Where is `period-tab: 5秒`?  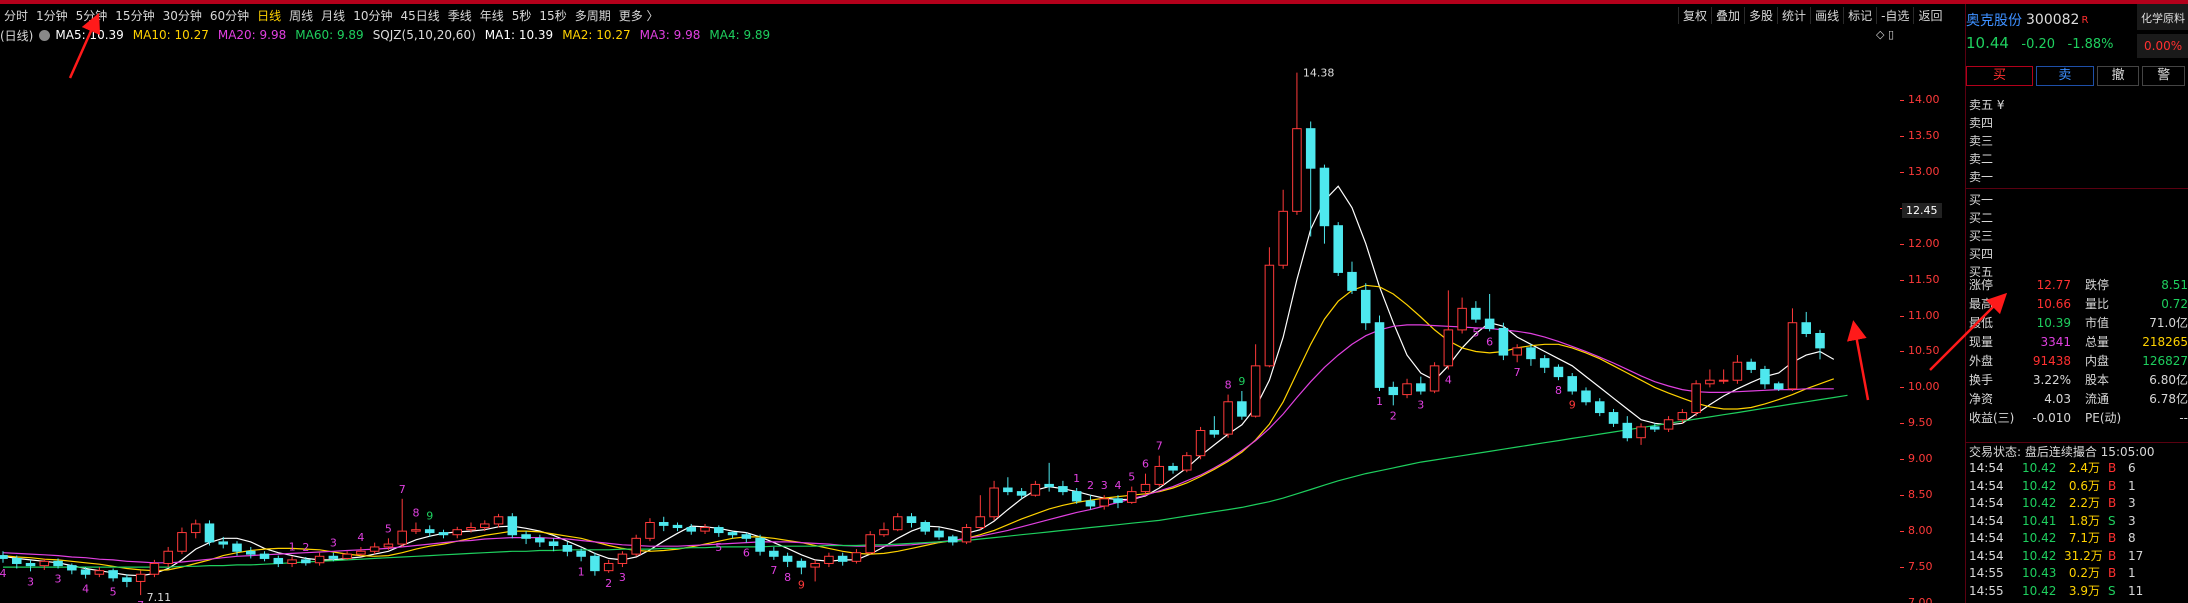 period-tab: 5秒 is located at coordinates (522, 15).